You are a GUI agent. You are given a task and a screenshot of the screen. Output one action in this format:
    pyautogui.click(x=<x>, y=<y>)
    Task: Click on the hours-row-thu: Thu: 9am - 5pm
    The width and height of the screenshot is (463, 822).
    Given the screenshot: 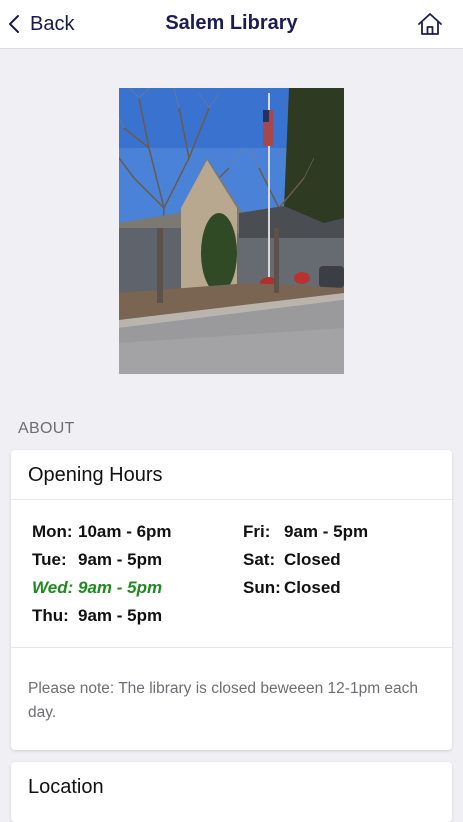 What is the action you would take?
    pyautogui.click(x=97, y=616)
    